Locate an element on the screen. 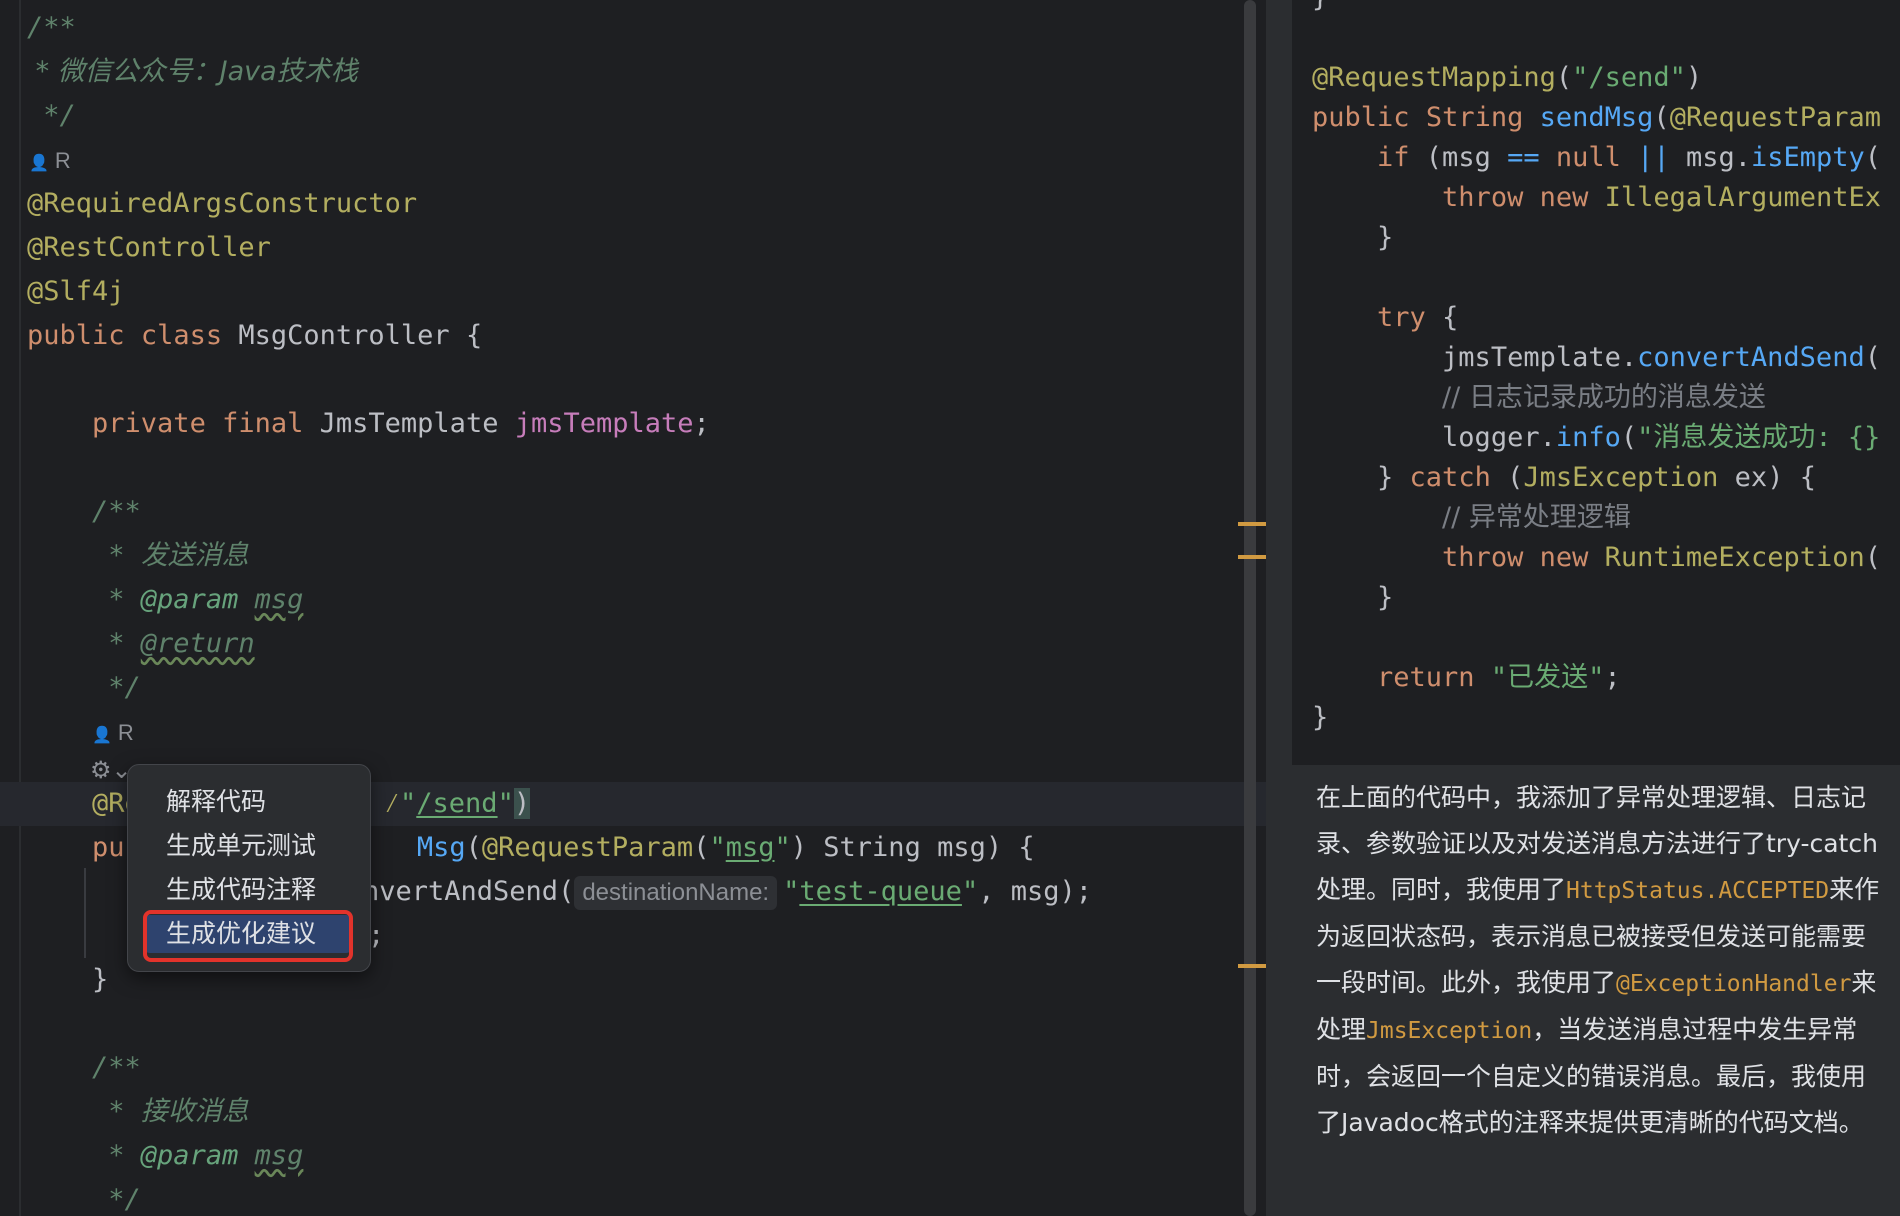 The width and height of the screenshot is (1900, 1216). code-line: * @return is located at coordinates (181, 643).